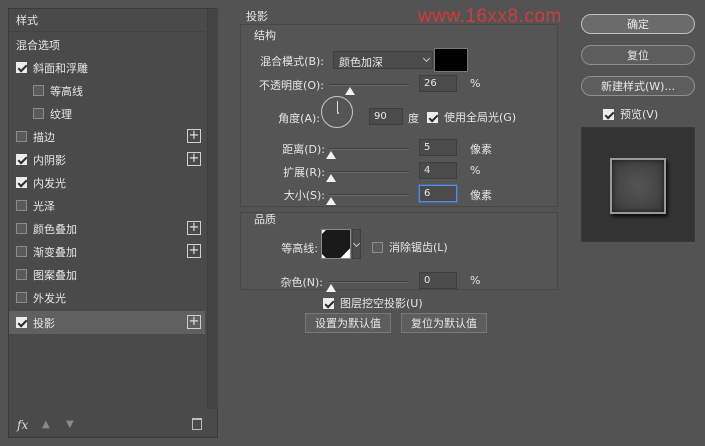 Image resolution: width=705 pixels, height=446 pixels. What do you see at coordinates (303, 149) in the screenshot?
I see `distance-label: 距离(D):` at bounding box center [303, 149].